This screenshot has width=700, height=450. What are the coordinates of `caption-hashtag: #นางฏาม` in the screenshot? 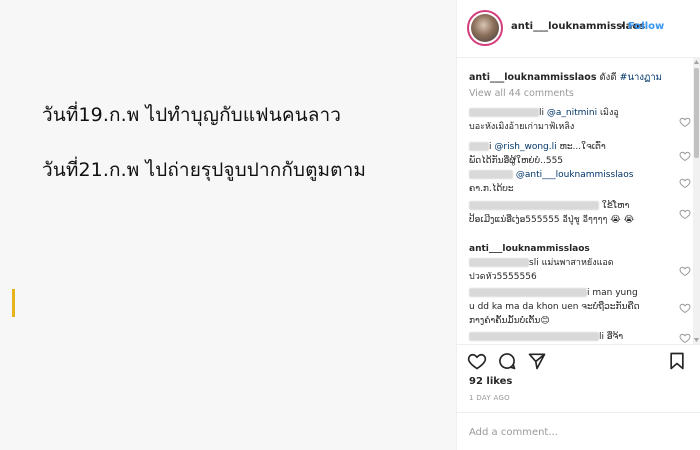 It's located at (641, 77).